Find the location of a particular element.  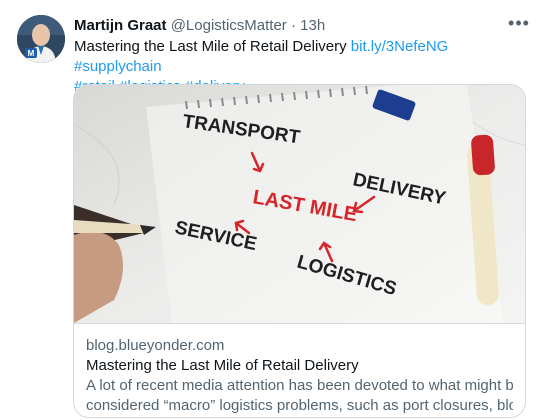

tweet-header: Martijn Graat @LogisticsMatter · 13h ••• is located at coordinates (302, 25).